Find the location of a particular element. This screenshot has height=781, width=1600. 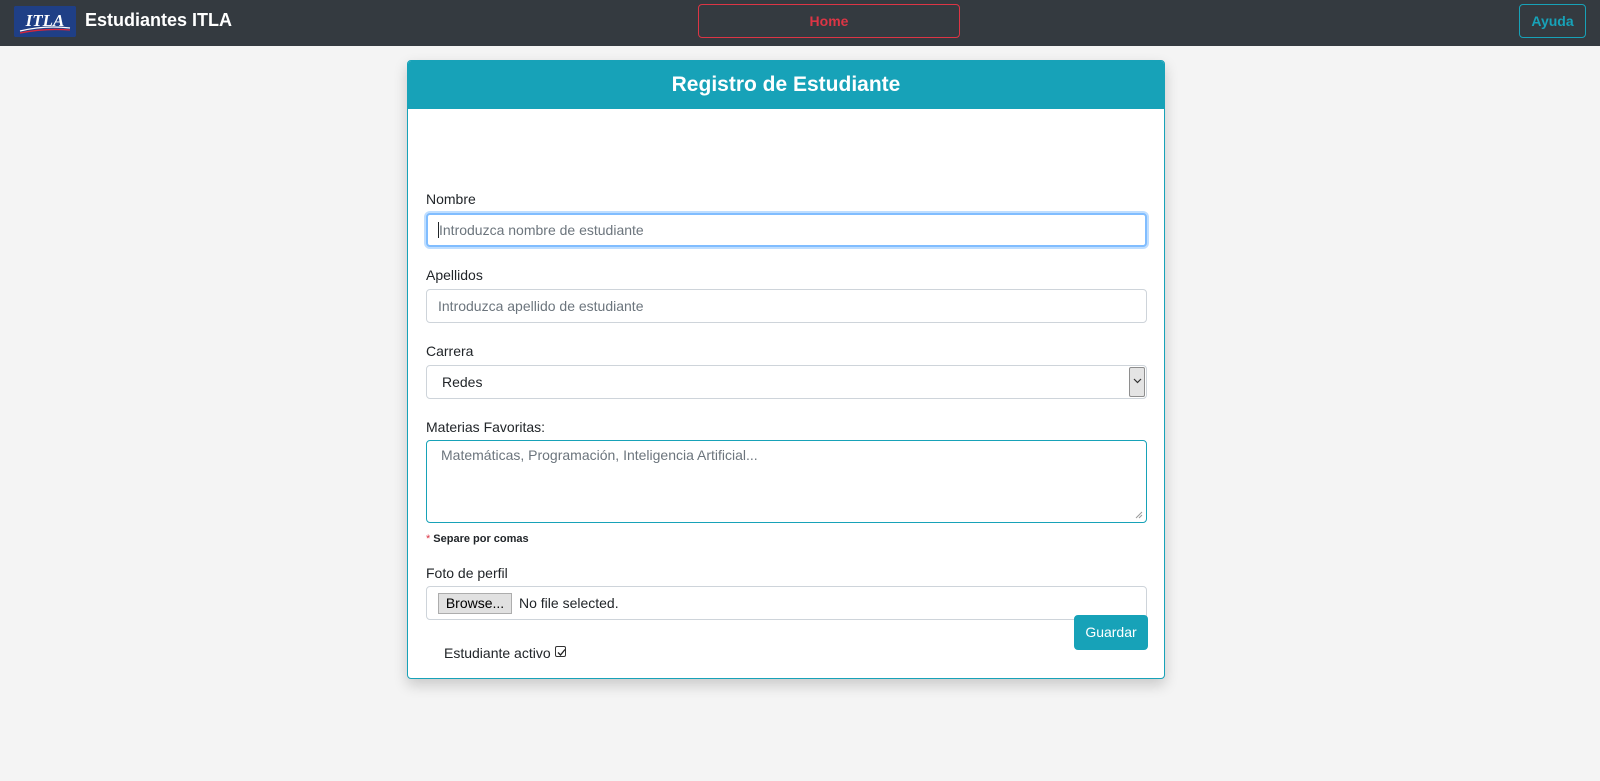

save-button: Guardar is located at coordinates (1111, 632).